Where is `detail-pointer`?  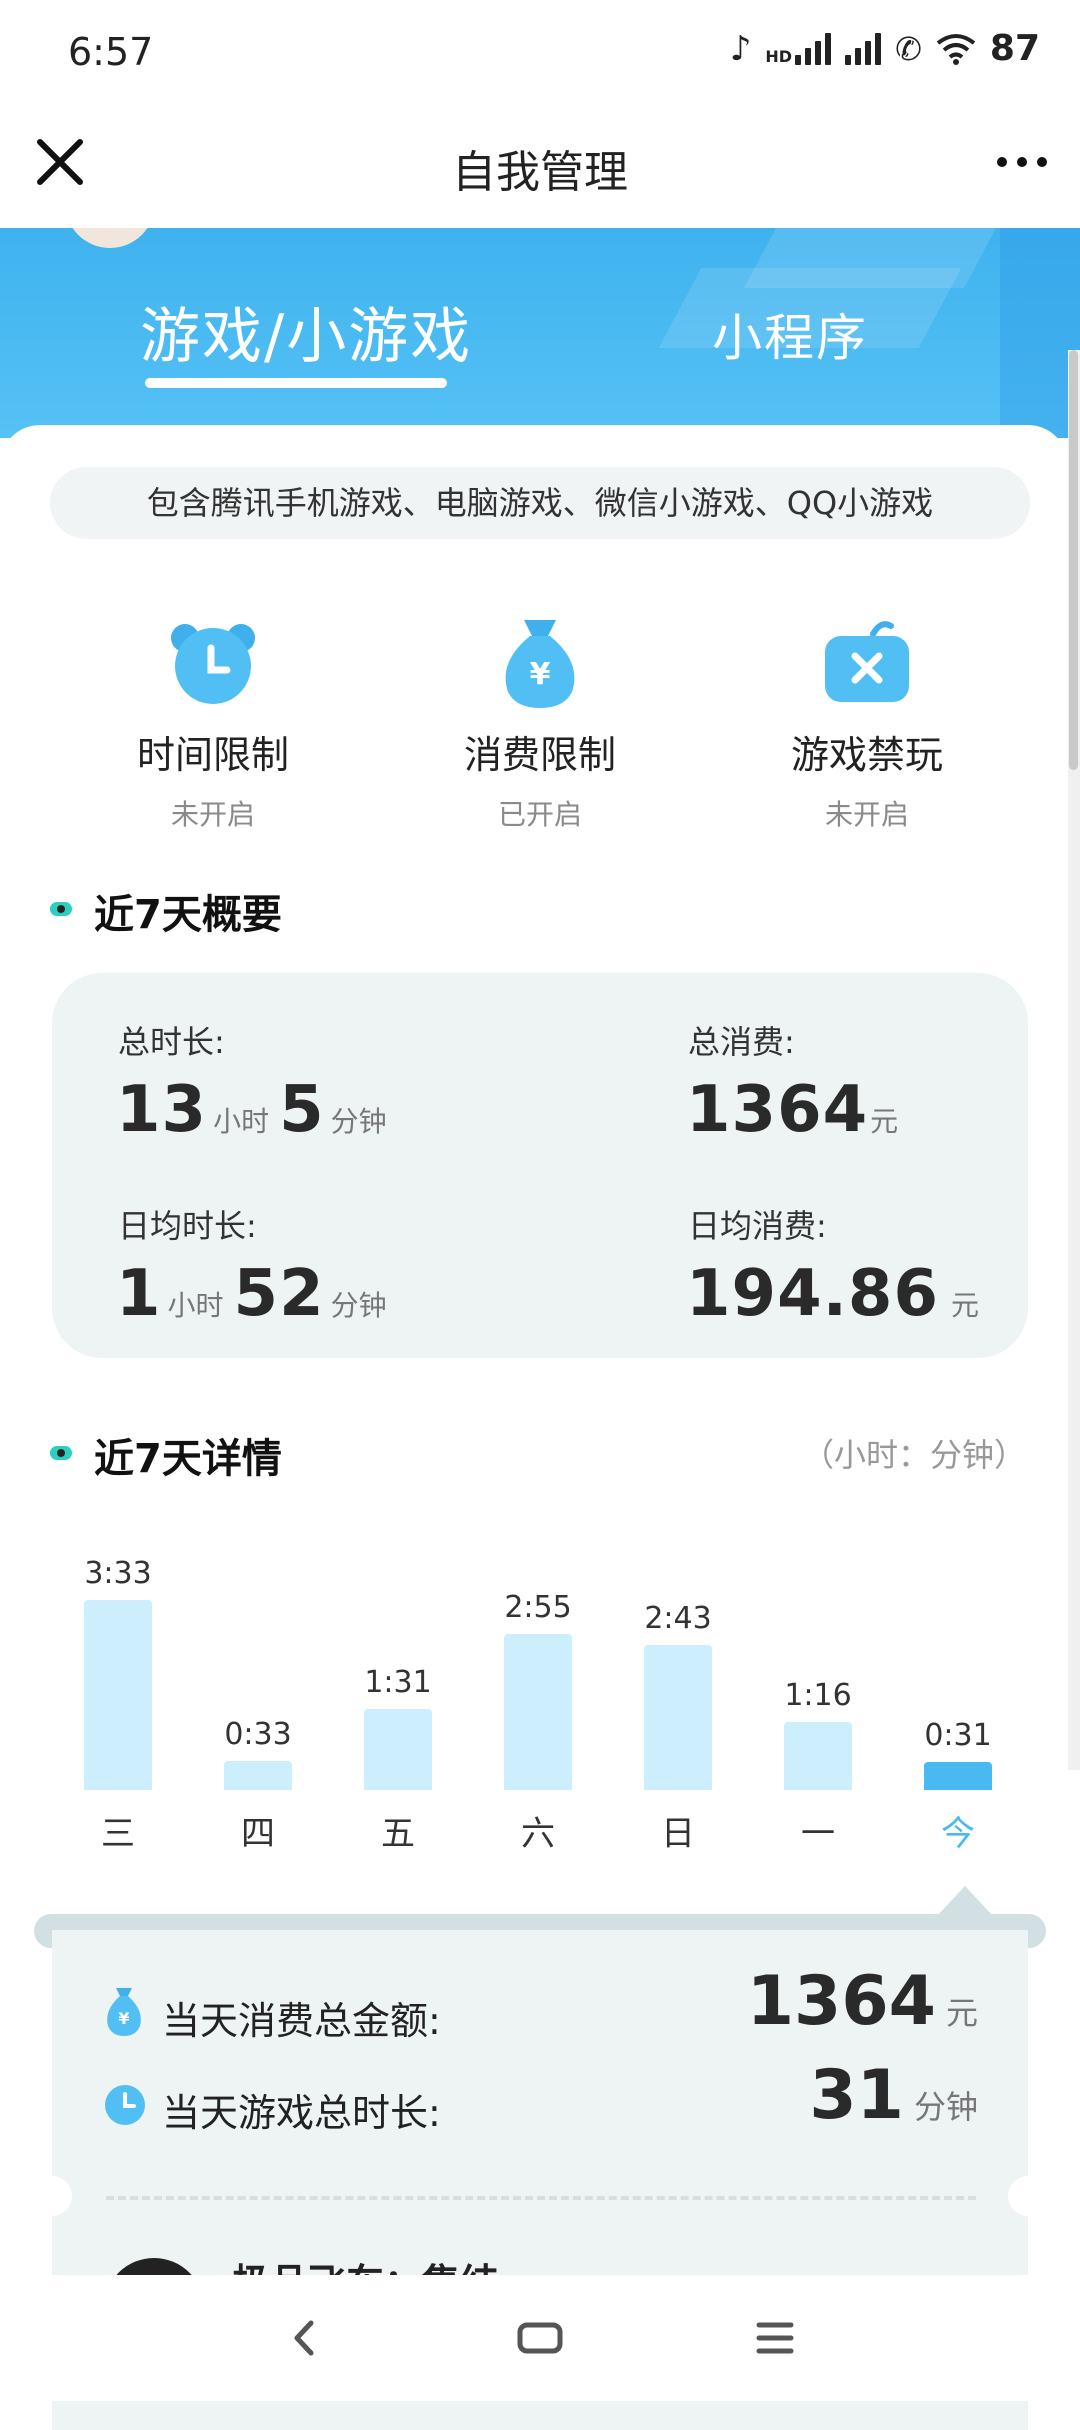
detail-pointer is located at coordinates (965, 1902).